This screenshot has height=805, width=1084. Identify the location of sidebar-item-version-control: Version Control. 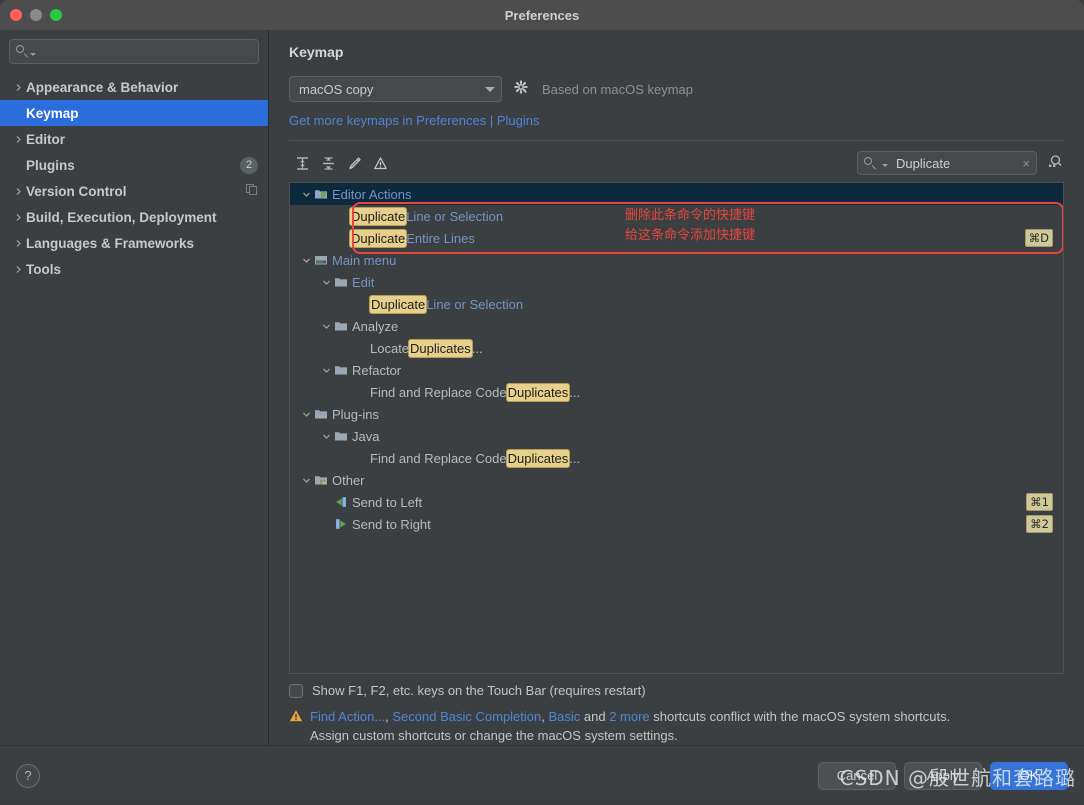
(134, 191).